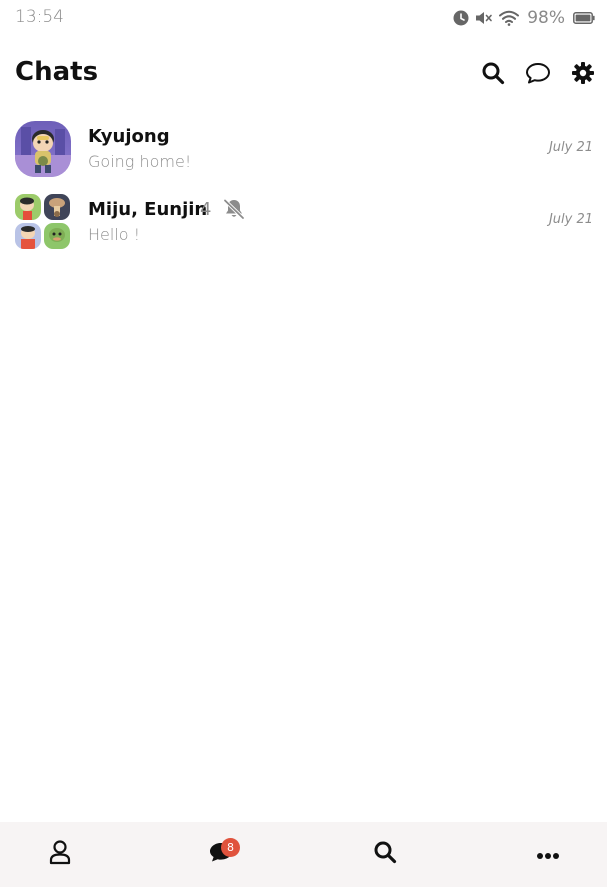  I want to click on new-chat-button, so click(538, 75).